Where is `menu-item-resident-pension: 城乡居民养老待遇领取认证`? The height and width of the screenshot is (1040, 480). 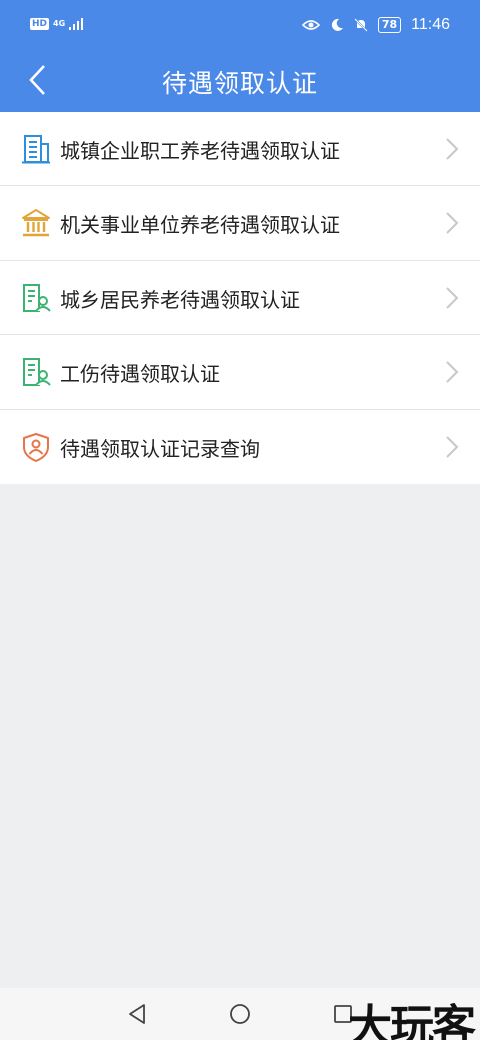
menu-item-resident-pension: 城乡居民养老待遇领取认证 is located at coordinates (240, 298).